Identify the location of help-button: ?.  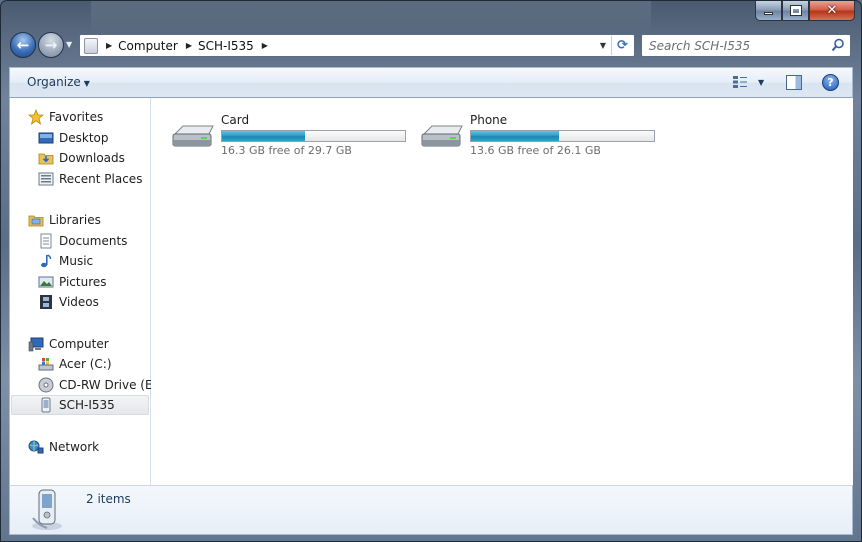
(830, 82).